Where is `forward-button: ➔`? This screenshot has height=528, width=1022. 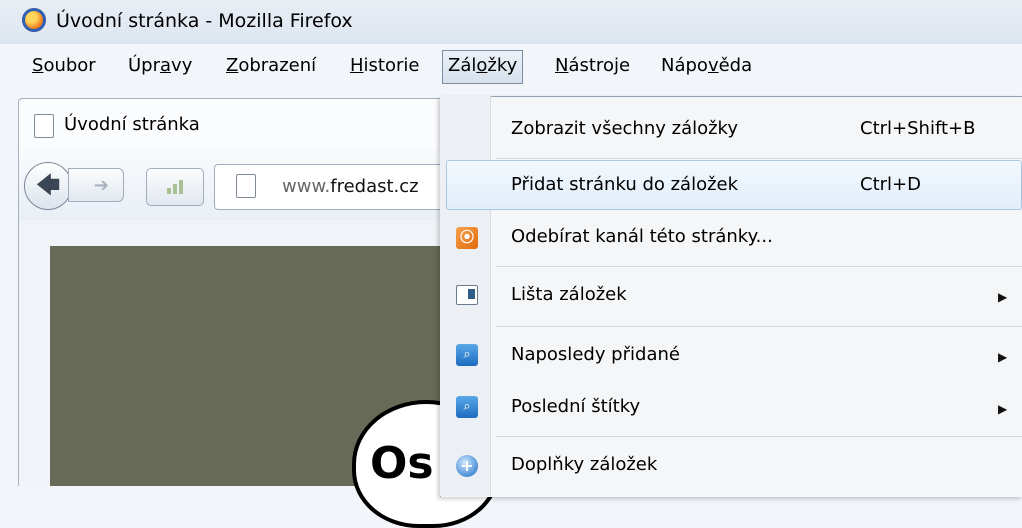 forward-button: ➔ is located at coordinates (96, 185).